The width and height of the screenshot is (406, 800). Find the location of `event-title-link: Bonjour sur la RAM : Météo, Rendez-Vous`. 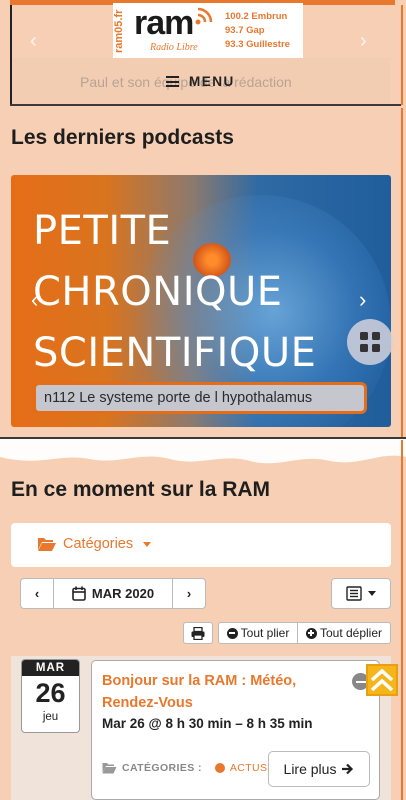

event-title-link: Bonjour sur la RAM : Météo, Rendez-Vous is located at coordinates (222, 692).